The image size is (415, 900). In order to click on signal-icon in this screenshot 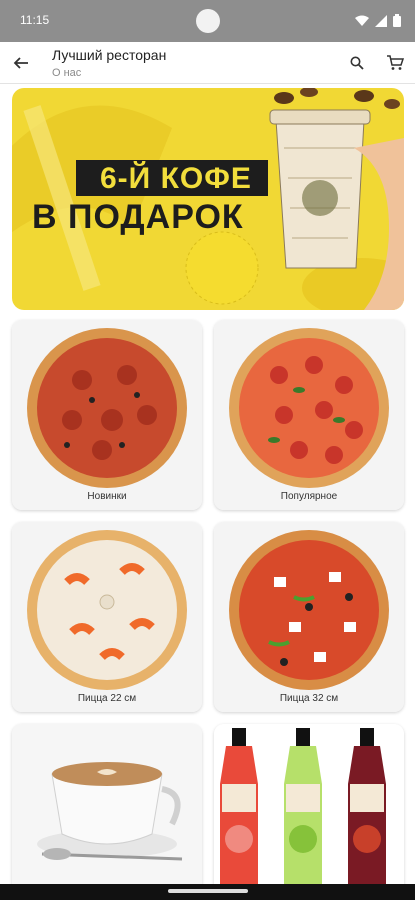, I will do `click(381, 20)`.